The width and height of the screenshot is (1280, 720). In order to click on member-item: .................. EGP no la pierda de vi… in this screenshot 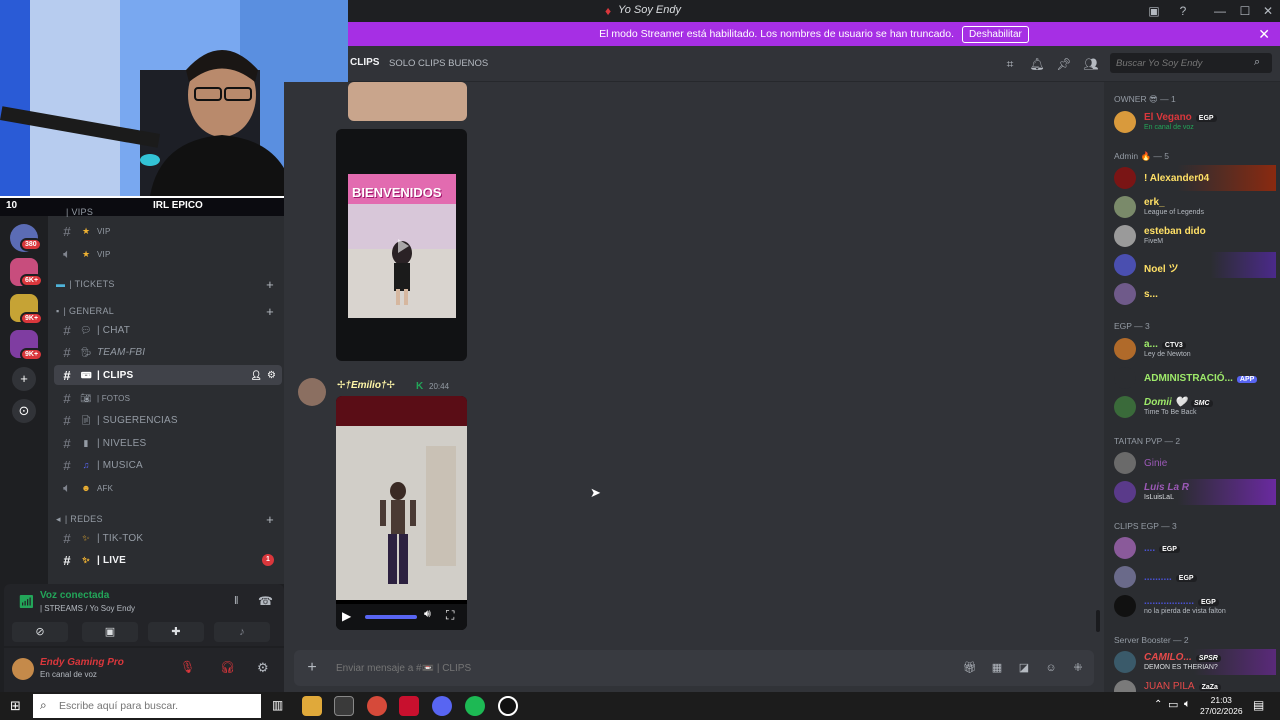, I will do `click(1194, 606)`.